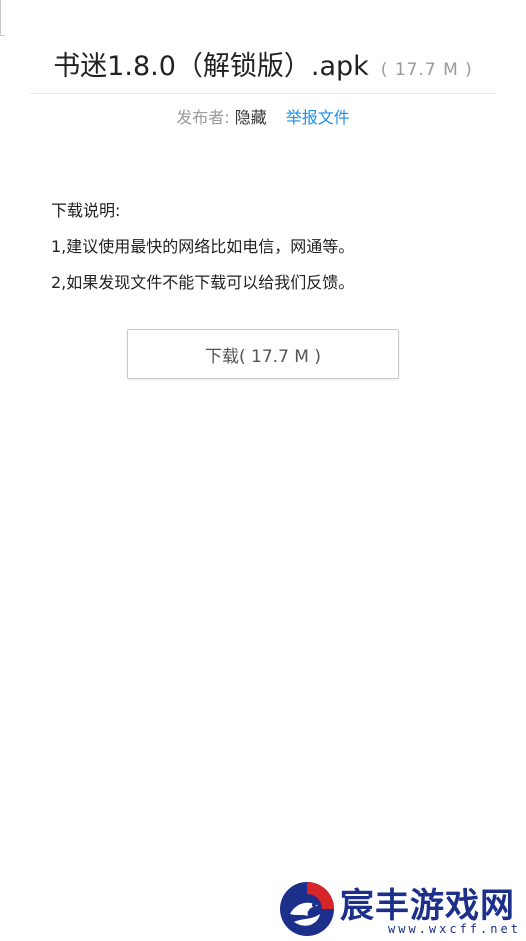  Describe the element at coordinates (263, 354) in the screenshot. I see `download-button: 下载( 17.7 M )` at that location.